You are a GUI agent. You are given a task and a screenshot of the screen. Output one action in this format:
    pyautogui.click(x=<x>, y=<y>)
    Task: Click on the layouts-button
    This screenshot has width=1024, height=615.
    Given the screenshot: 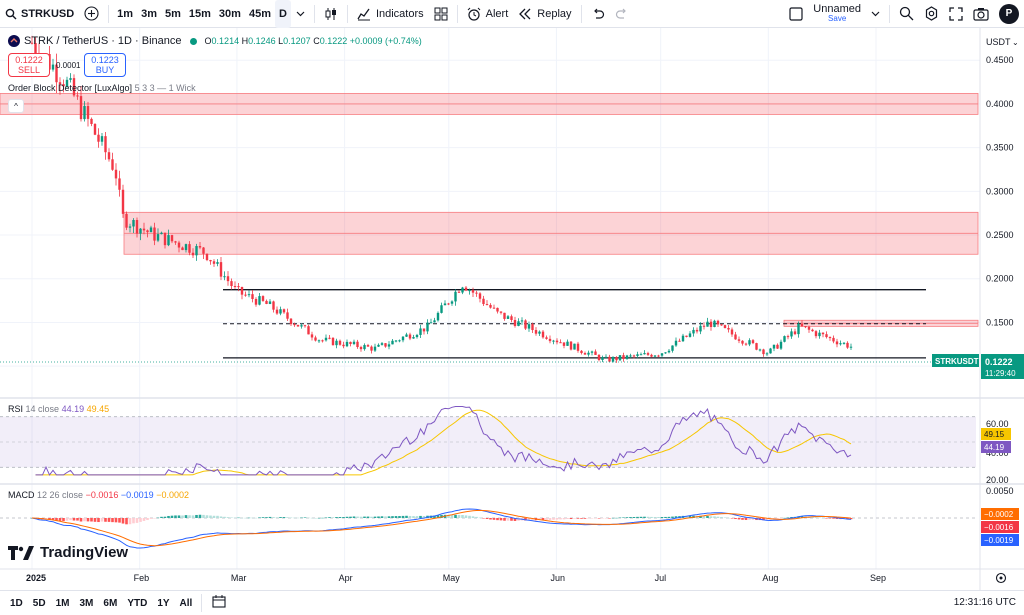 What is the action you would take?
    pyautogui.click(x=441, y=14)
    